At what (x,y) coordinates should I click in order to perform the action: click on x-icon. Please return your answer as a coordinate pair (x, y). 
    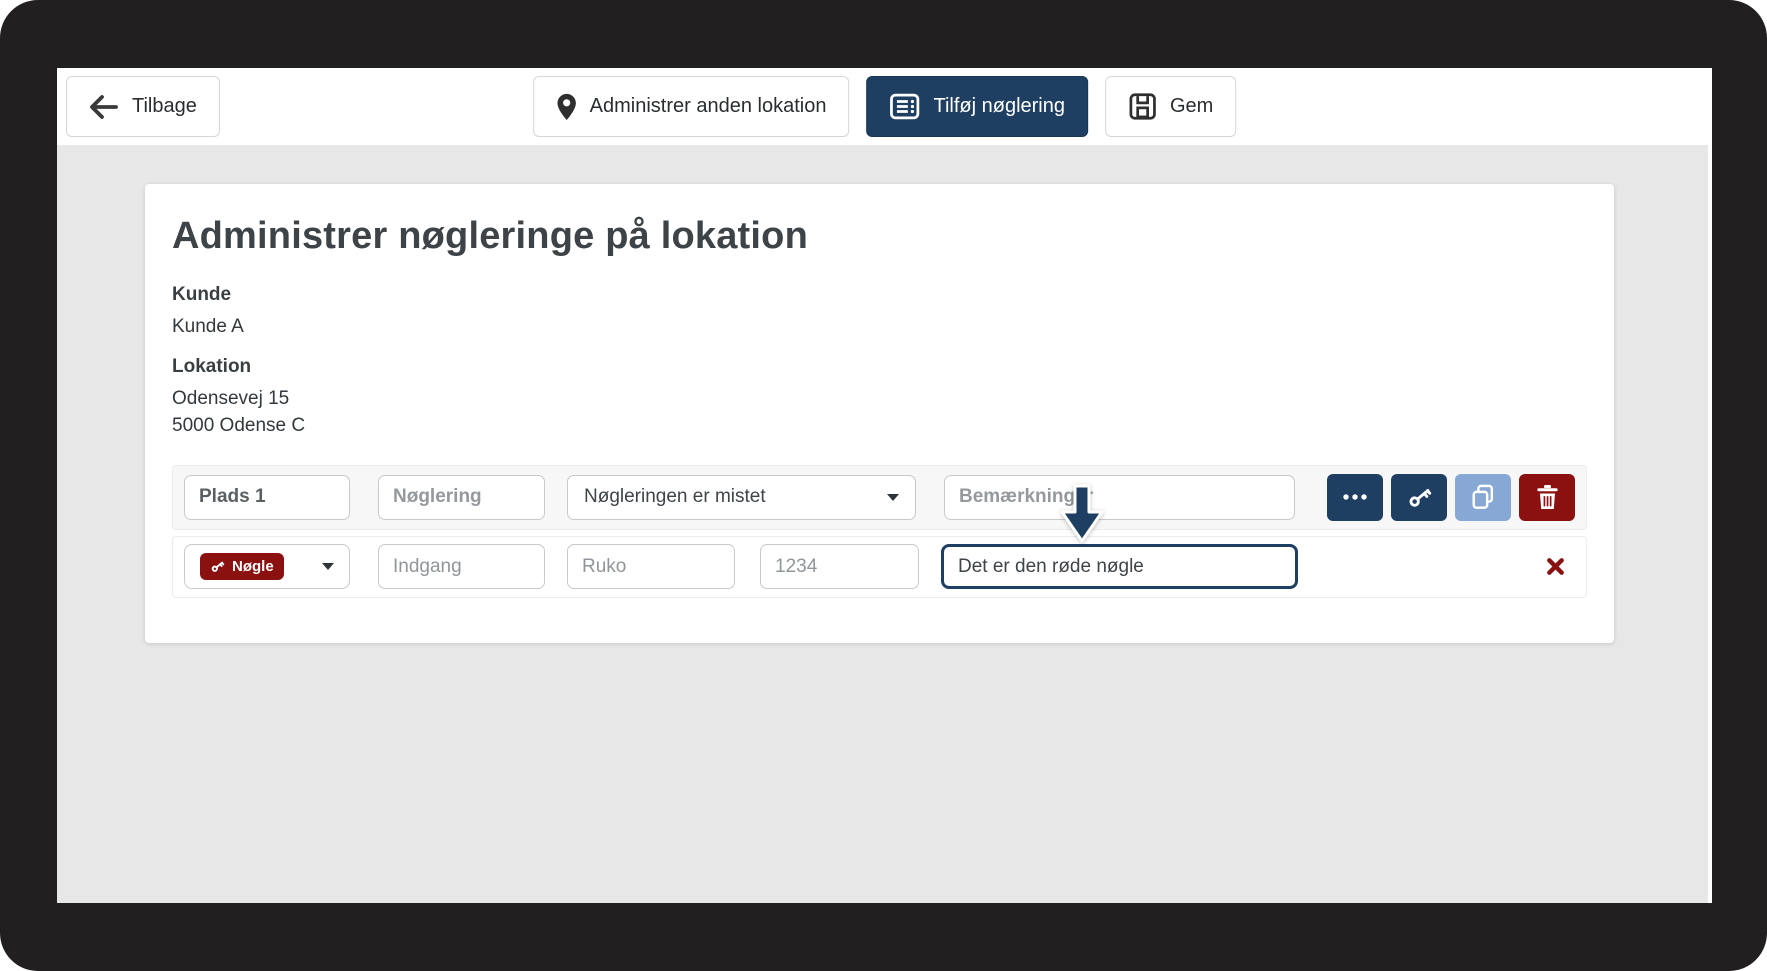
    Looking at the image, I should click on (1555, 566).